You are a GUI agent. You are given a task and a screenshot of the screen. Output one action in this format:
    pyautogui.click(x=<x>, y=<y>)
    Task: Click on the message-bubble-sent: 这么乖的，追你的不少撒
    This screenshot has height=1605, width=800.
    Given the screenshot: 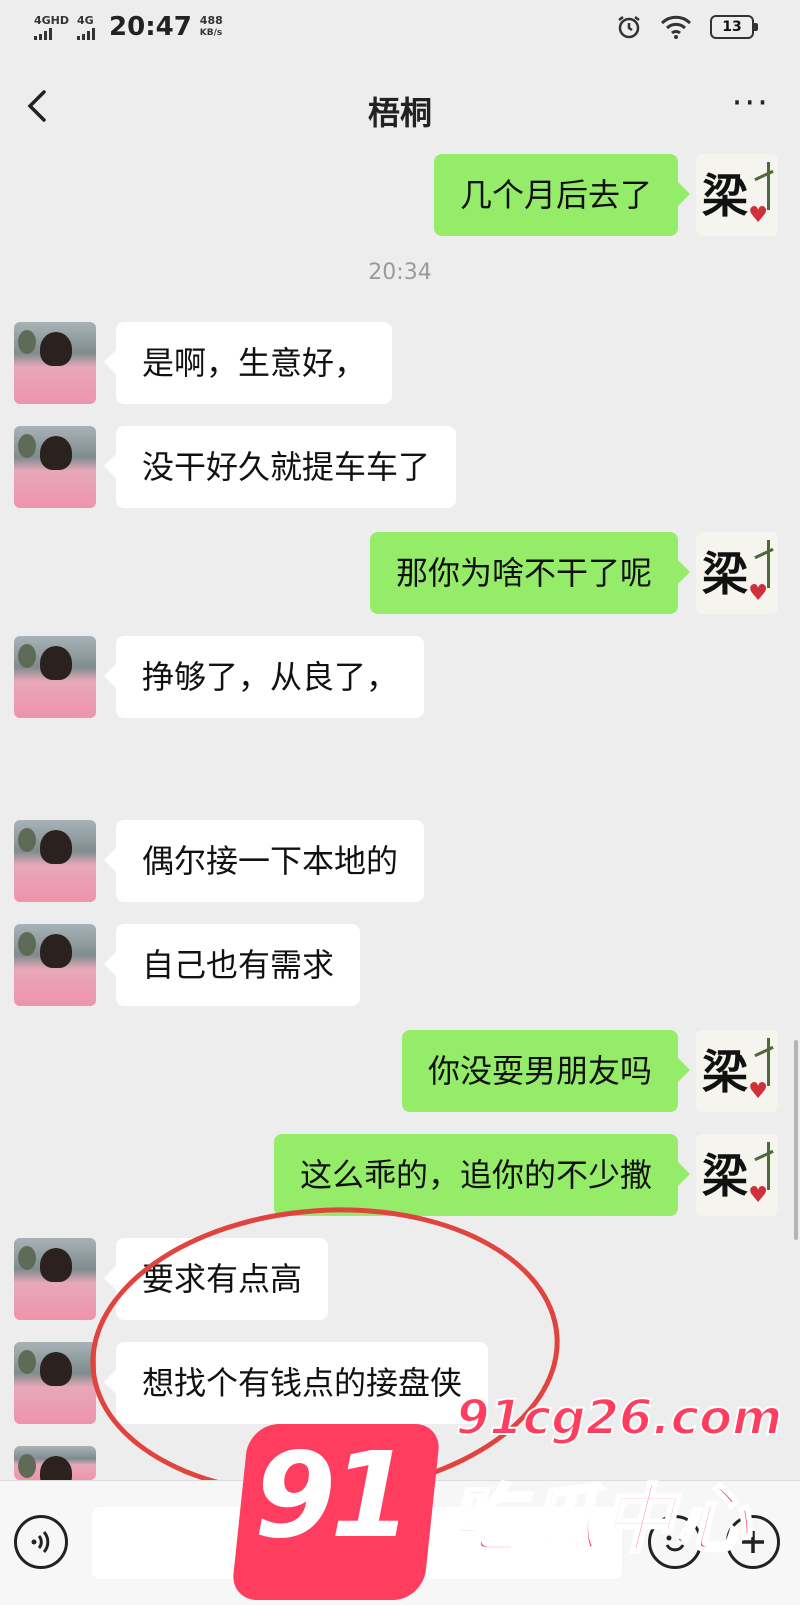 What is the action you would take?
    pyautogui.click(x=482, y=1175)
    